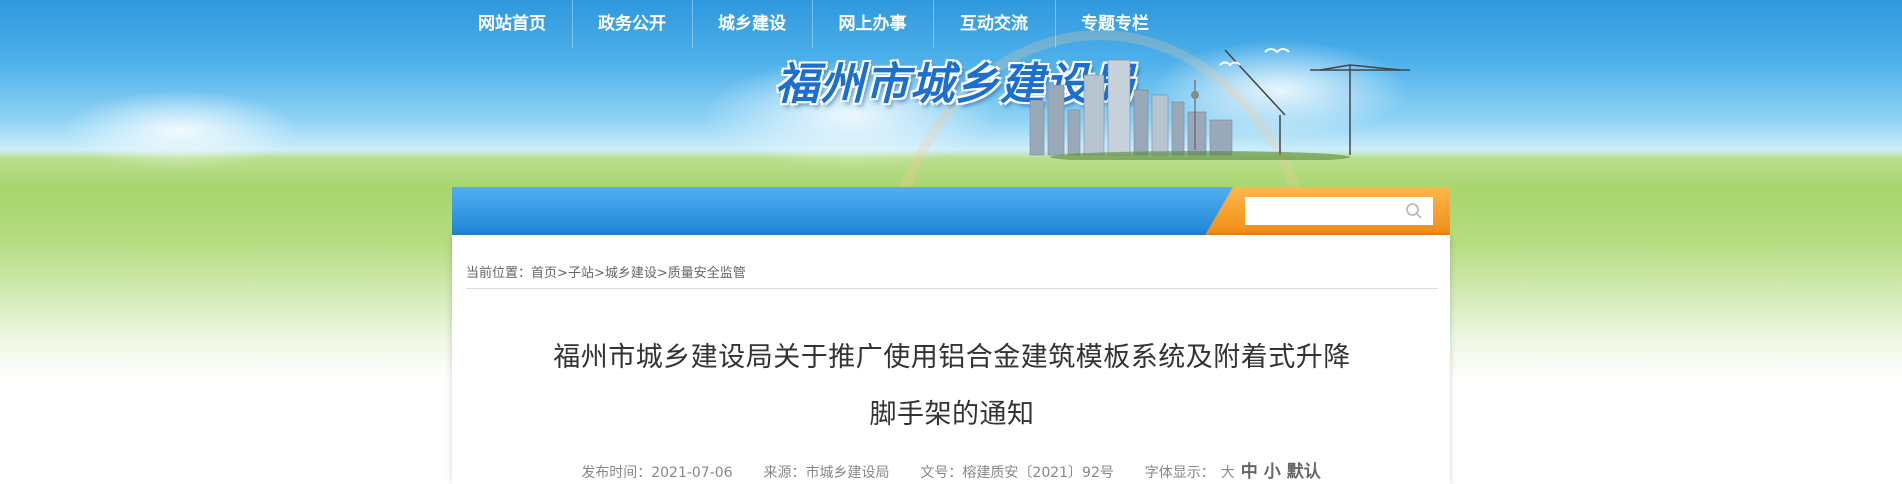 The width and height of the screenshot is (1902, 484). I want to click on breadcrumb-link-urban-rural: 城乡建设, so click(631, 273).